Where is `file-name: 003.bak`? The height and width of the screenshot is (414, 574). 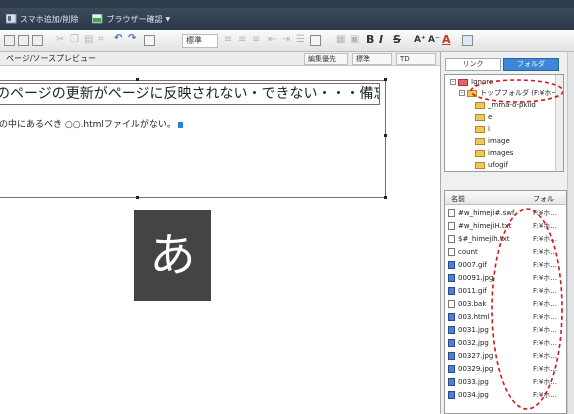 file-name: 003.bak is located at coordinates (472, 304).